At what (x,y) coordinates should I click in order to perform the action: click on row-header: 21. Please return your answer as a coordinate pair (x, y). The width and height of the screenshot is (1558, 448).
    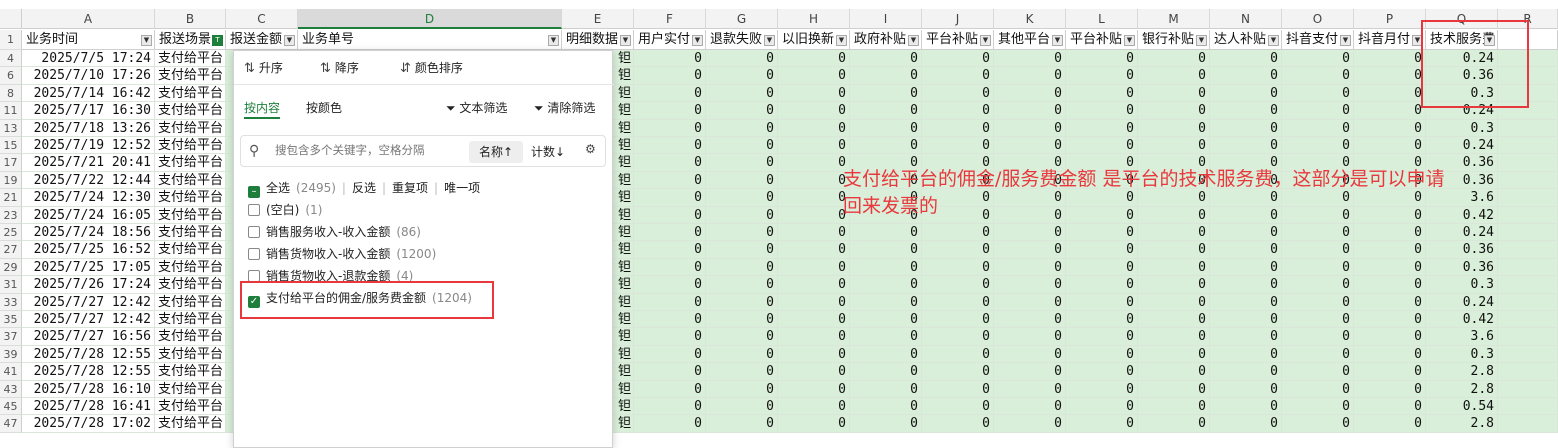
    Looking at the image, I should click on (11, 198).